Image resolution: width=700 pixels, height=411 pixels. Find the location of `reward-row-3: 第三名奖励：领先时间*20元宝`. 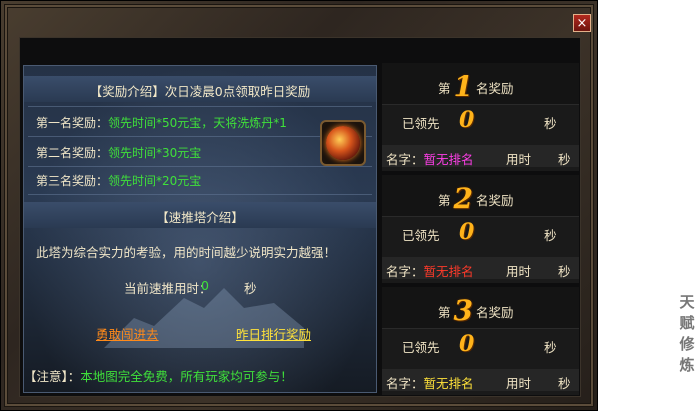

reward-row-3: 第三名奖励：领先时间*20元宝 is located at coordinates (118, 180).